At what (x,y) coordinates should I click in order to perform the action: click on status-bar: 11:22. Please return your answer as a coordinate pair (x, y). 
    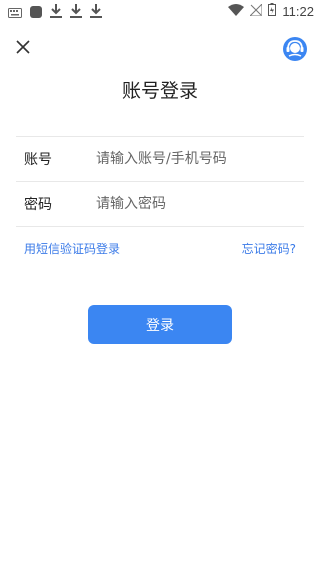
    Looking at the image, I should click on (160, 12).